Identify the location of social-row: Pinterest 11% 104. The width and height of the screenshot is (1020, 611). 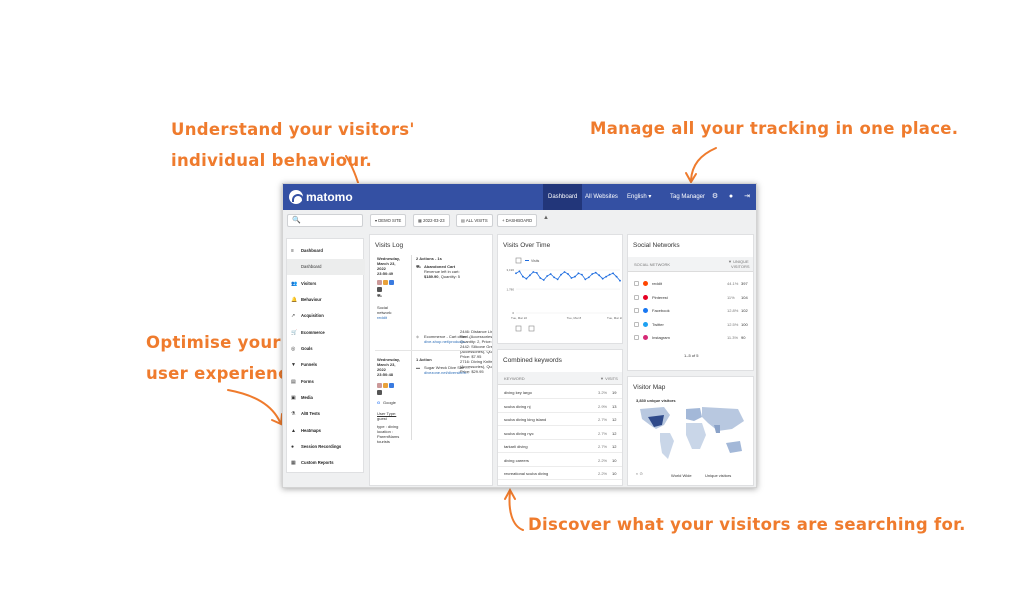
(690, 297).